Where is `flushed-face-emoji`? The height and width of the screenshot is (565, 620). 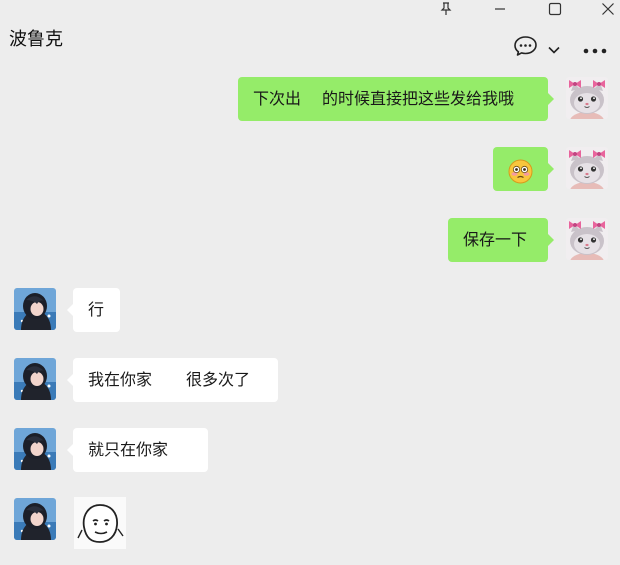 flushed-face-emoji is located at coordinates (520, 179).